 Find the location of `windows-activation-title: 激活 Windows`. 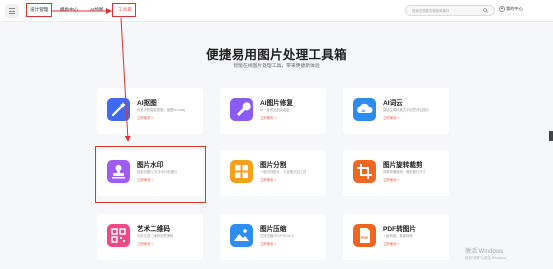

windows-activation-title: 激活 Windows is located at coordinates (484, 252).